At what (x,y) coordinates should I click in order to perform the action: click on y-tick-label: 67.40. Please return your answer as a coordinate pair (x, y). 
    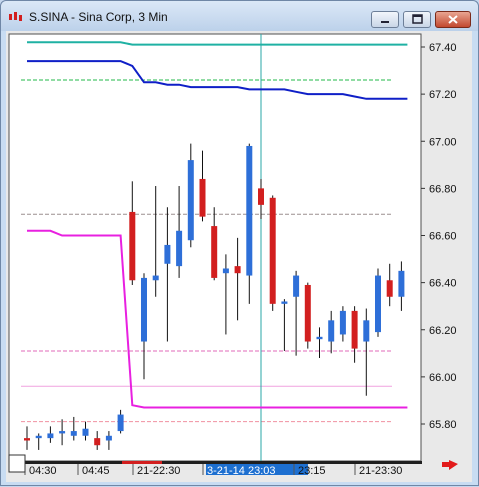
    Looking at the image, I should click on (443, 48).